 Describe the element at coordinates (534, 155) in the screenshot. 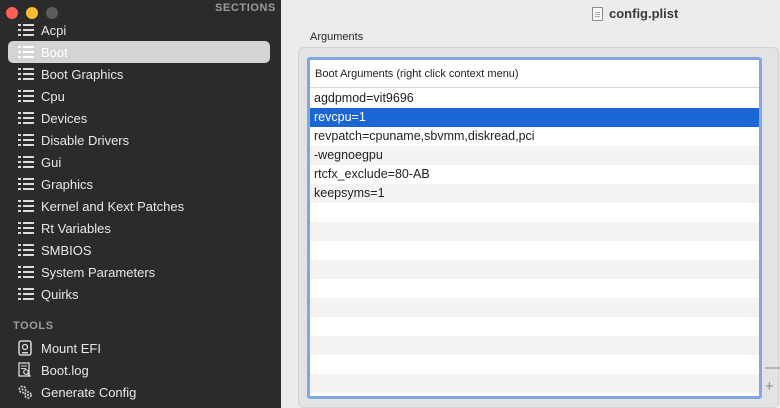

I see `table-row: -wegnoegpu` at that location.